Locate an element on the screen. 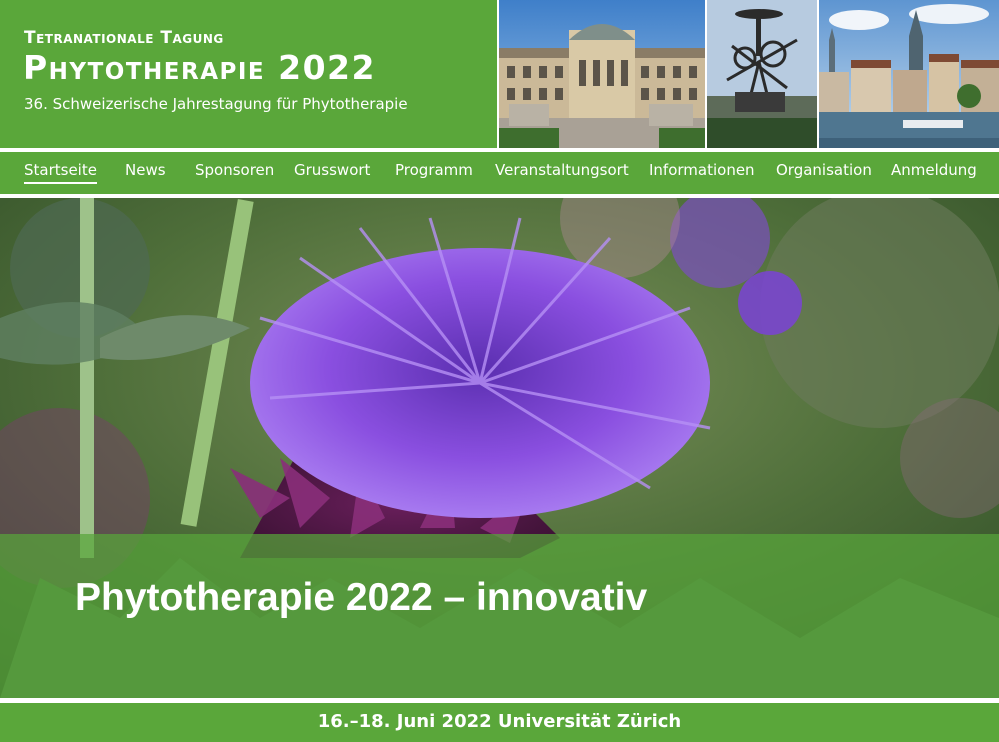  hero-title: Phytotherapie 2022 – innovativ is located at coordinates (361, 597).